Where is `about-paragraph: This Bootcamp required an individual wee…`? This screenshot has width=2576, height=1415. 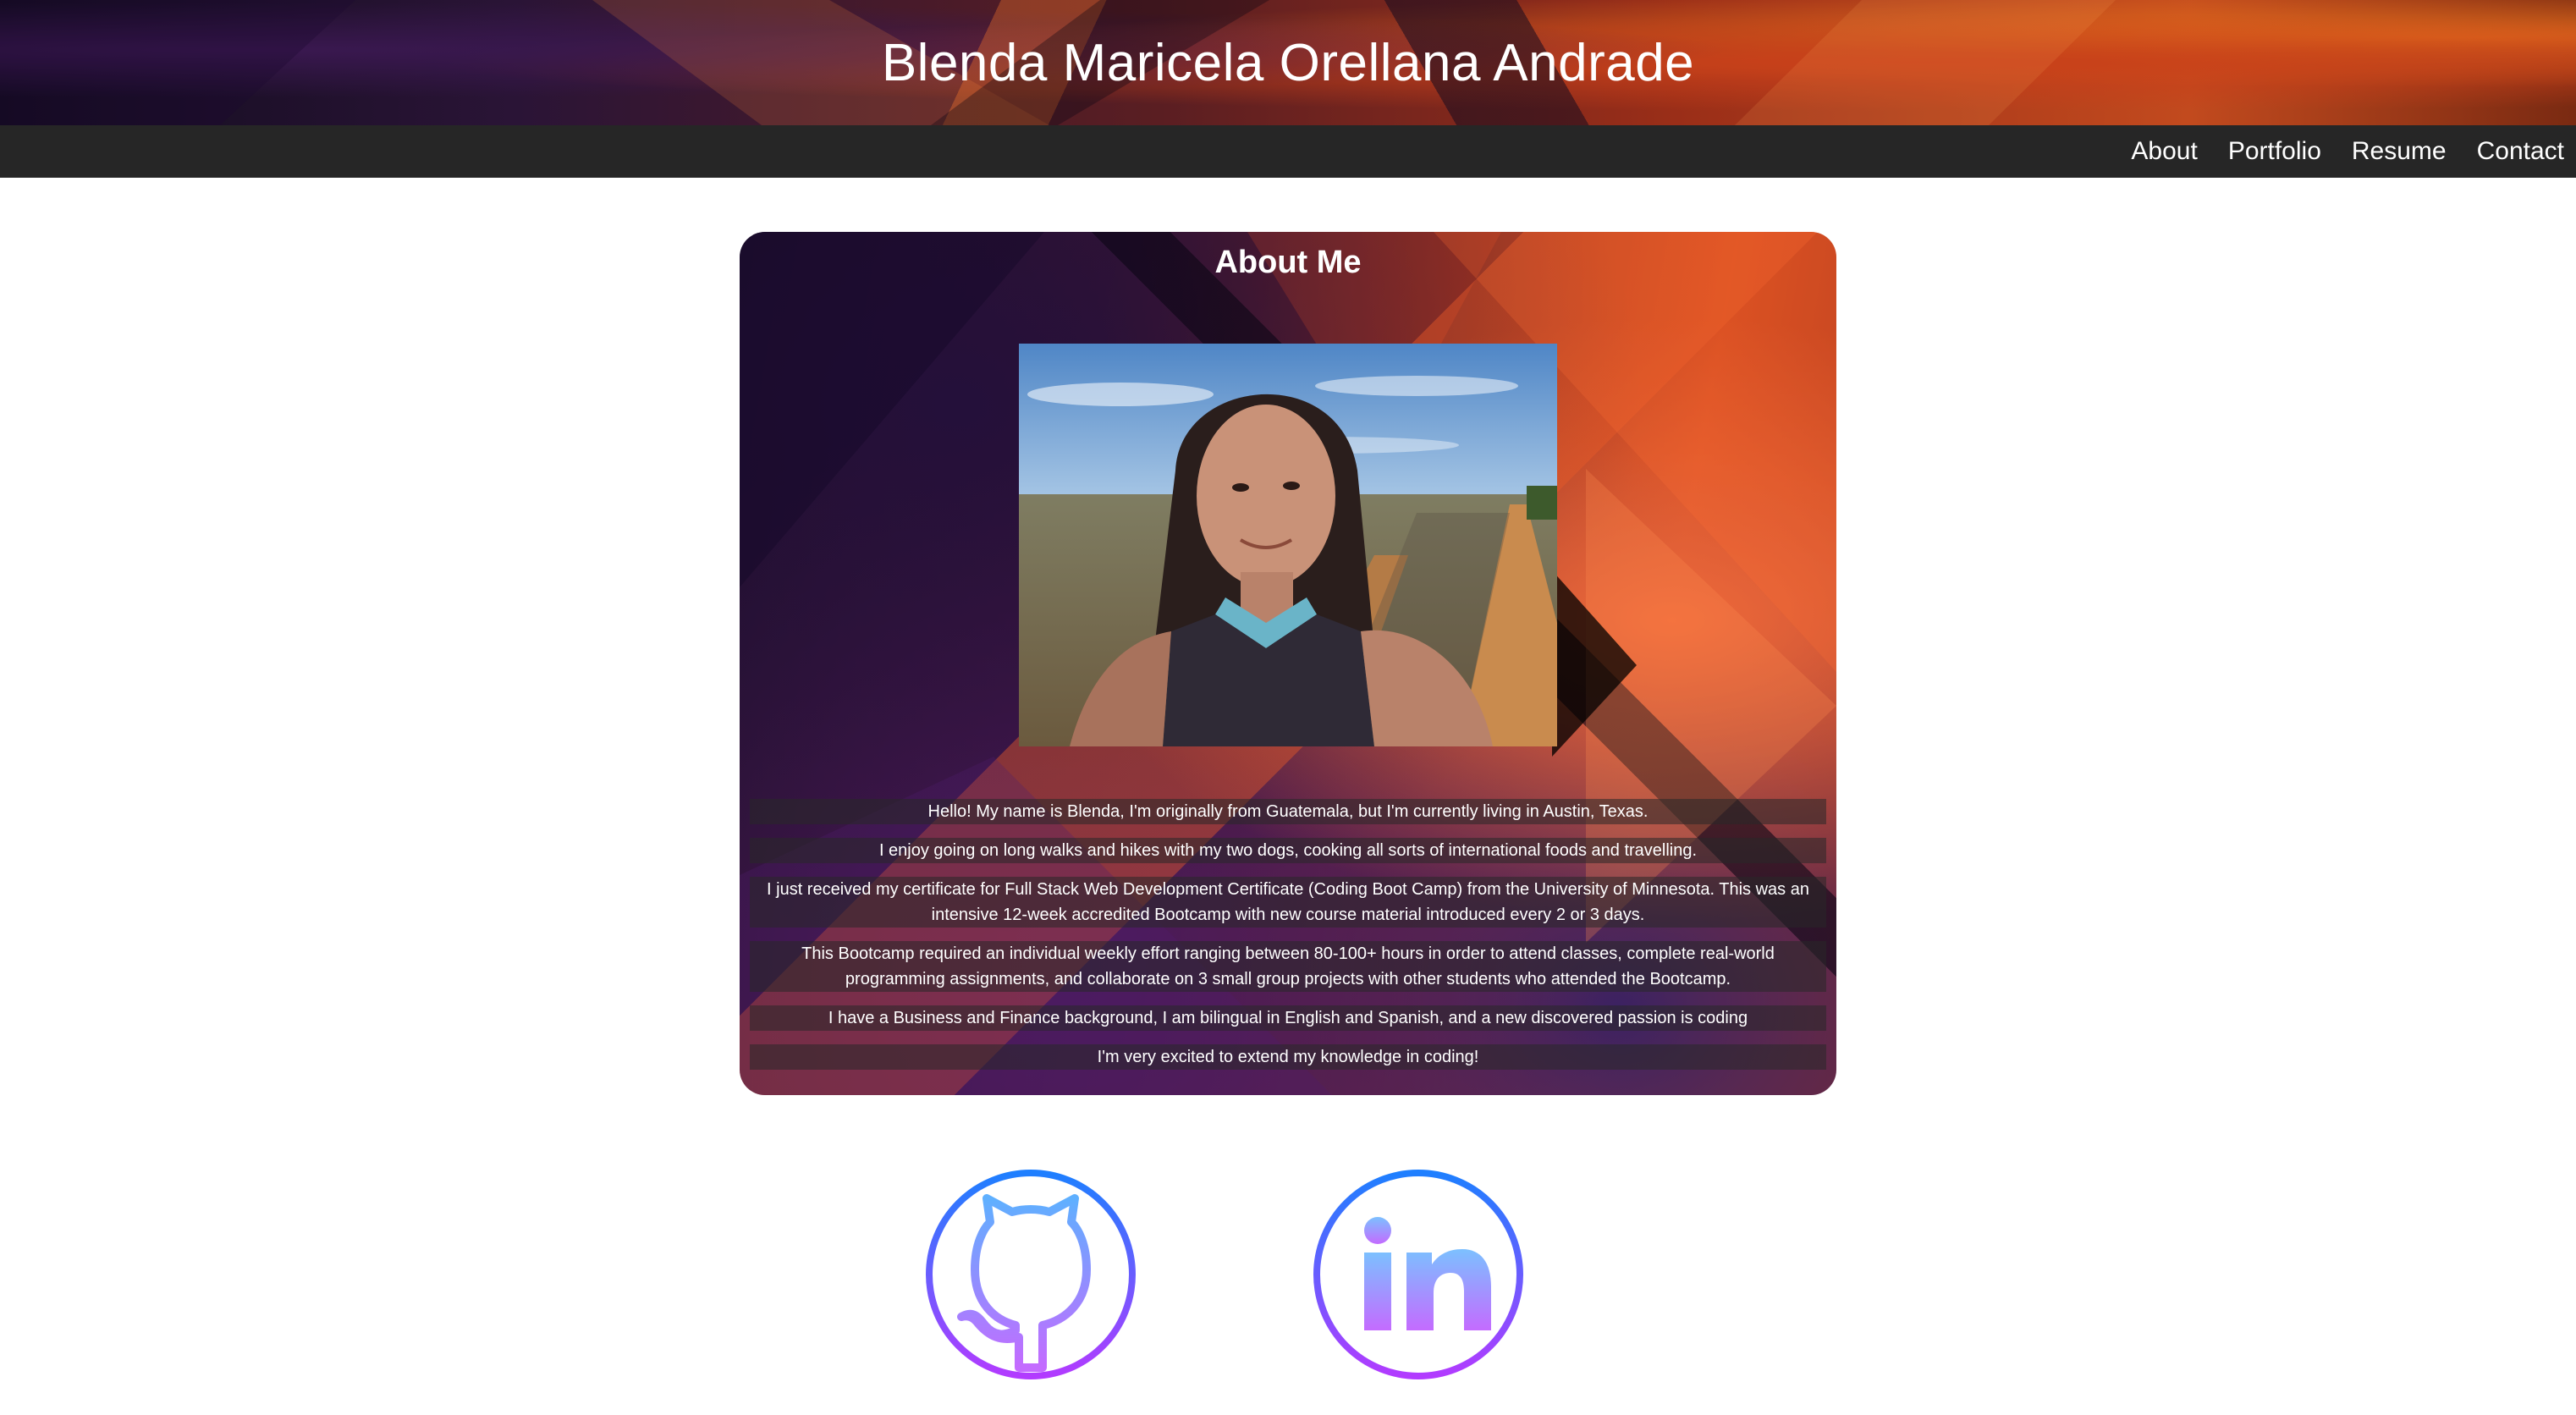
about-paragraph: This Bootcamp required an individual wee… is located at coordinates (1288, 966).